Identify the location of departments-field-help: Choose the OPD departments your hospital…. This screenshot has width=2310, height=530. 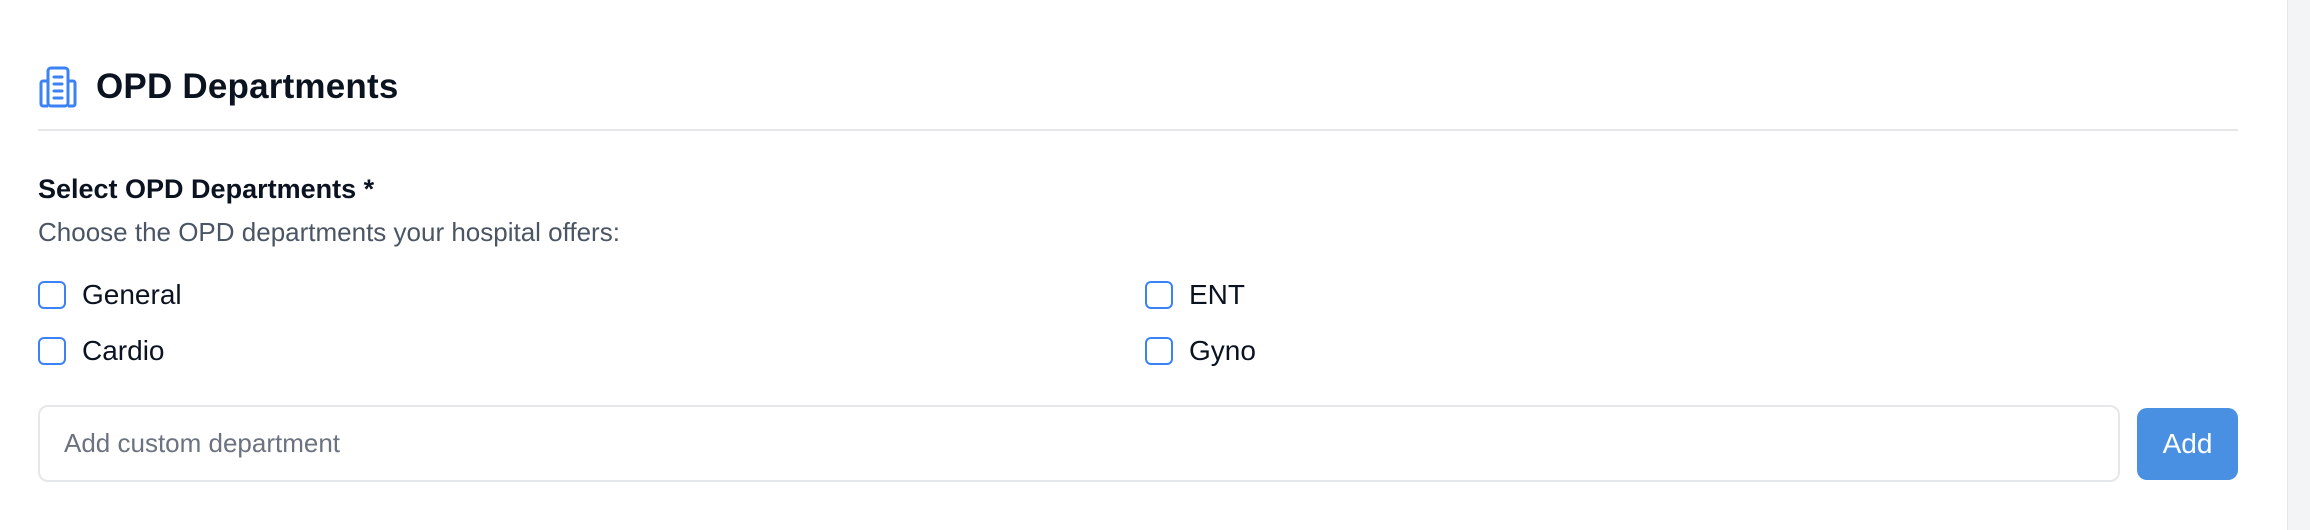
(329, 232).